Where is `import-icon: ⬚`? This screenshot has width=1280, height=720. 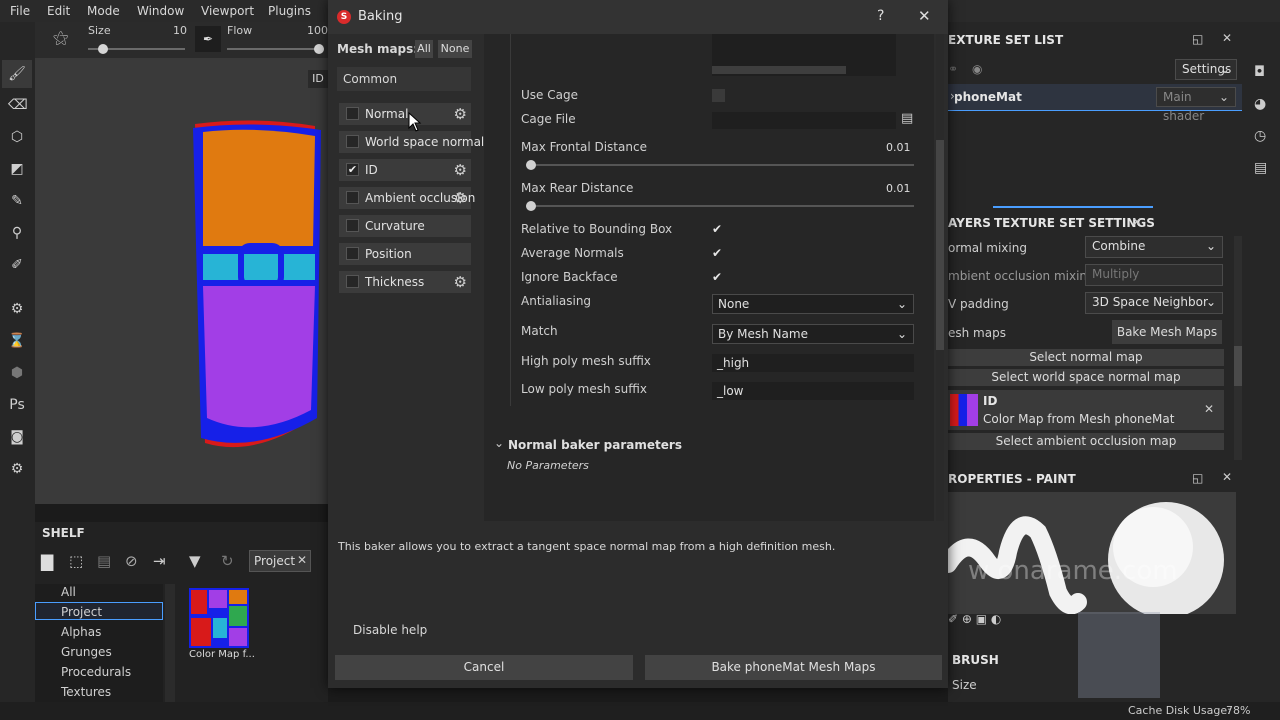
import-icon: ⬚ is located at coordinates (76, 561).